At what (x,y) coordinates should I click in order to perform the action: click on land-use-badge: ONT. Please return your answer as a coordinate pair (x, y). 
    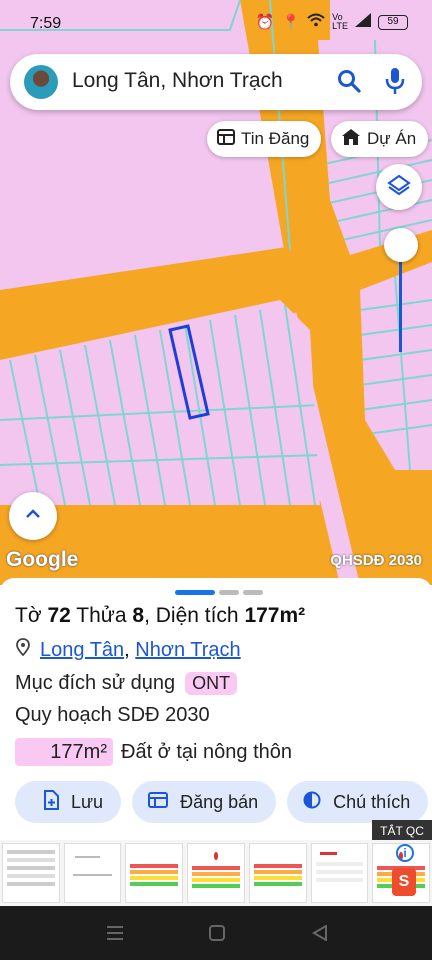
    Looking at the image, I should click on (211, 683).